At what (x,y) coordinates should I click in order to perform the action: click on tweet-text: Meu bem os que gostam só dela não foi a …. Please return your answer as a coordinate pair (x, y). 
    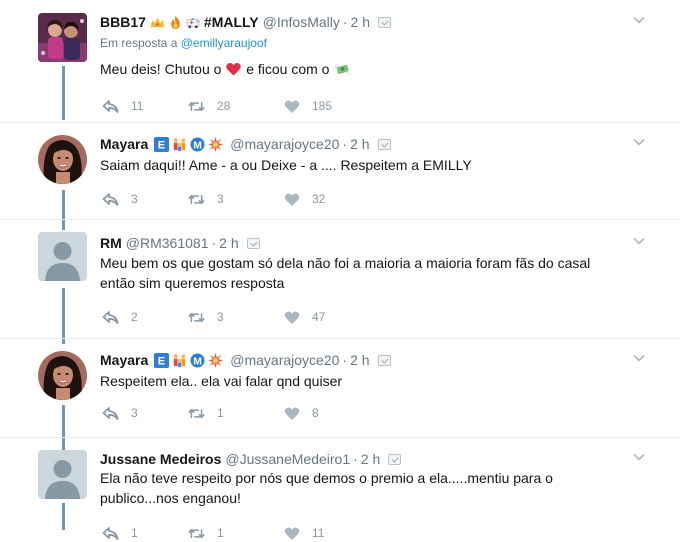
    Looking at the image, I should click on (380, 273).